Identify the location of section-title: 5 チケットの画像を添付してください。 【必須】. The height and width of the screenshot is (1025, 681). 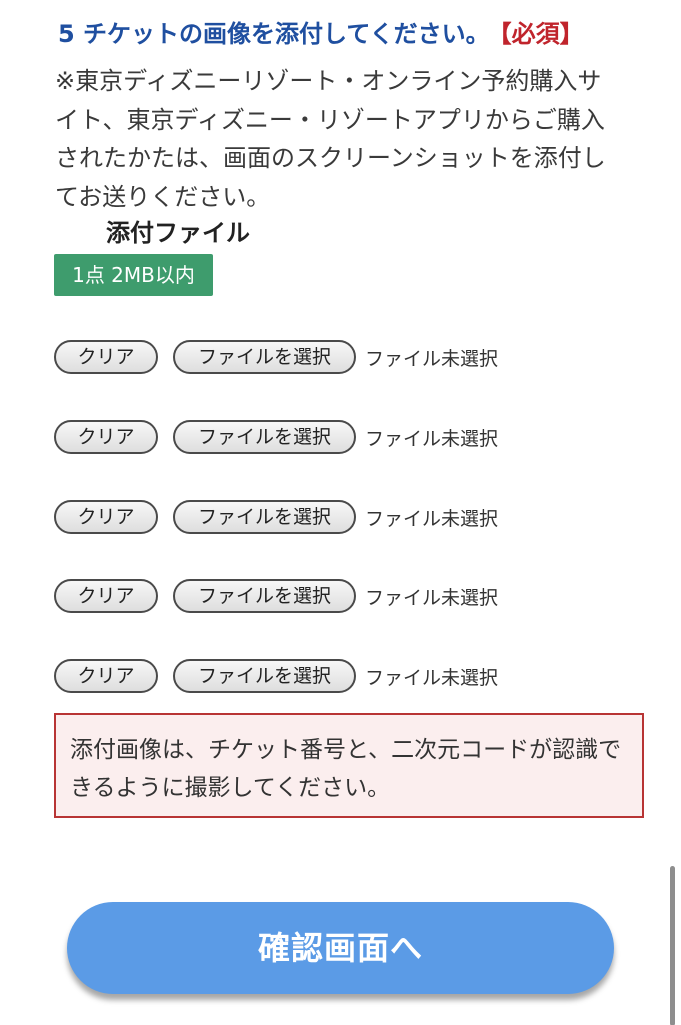
(321, 34).